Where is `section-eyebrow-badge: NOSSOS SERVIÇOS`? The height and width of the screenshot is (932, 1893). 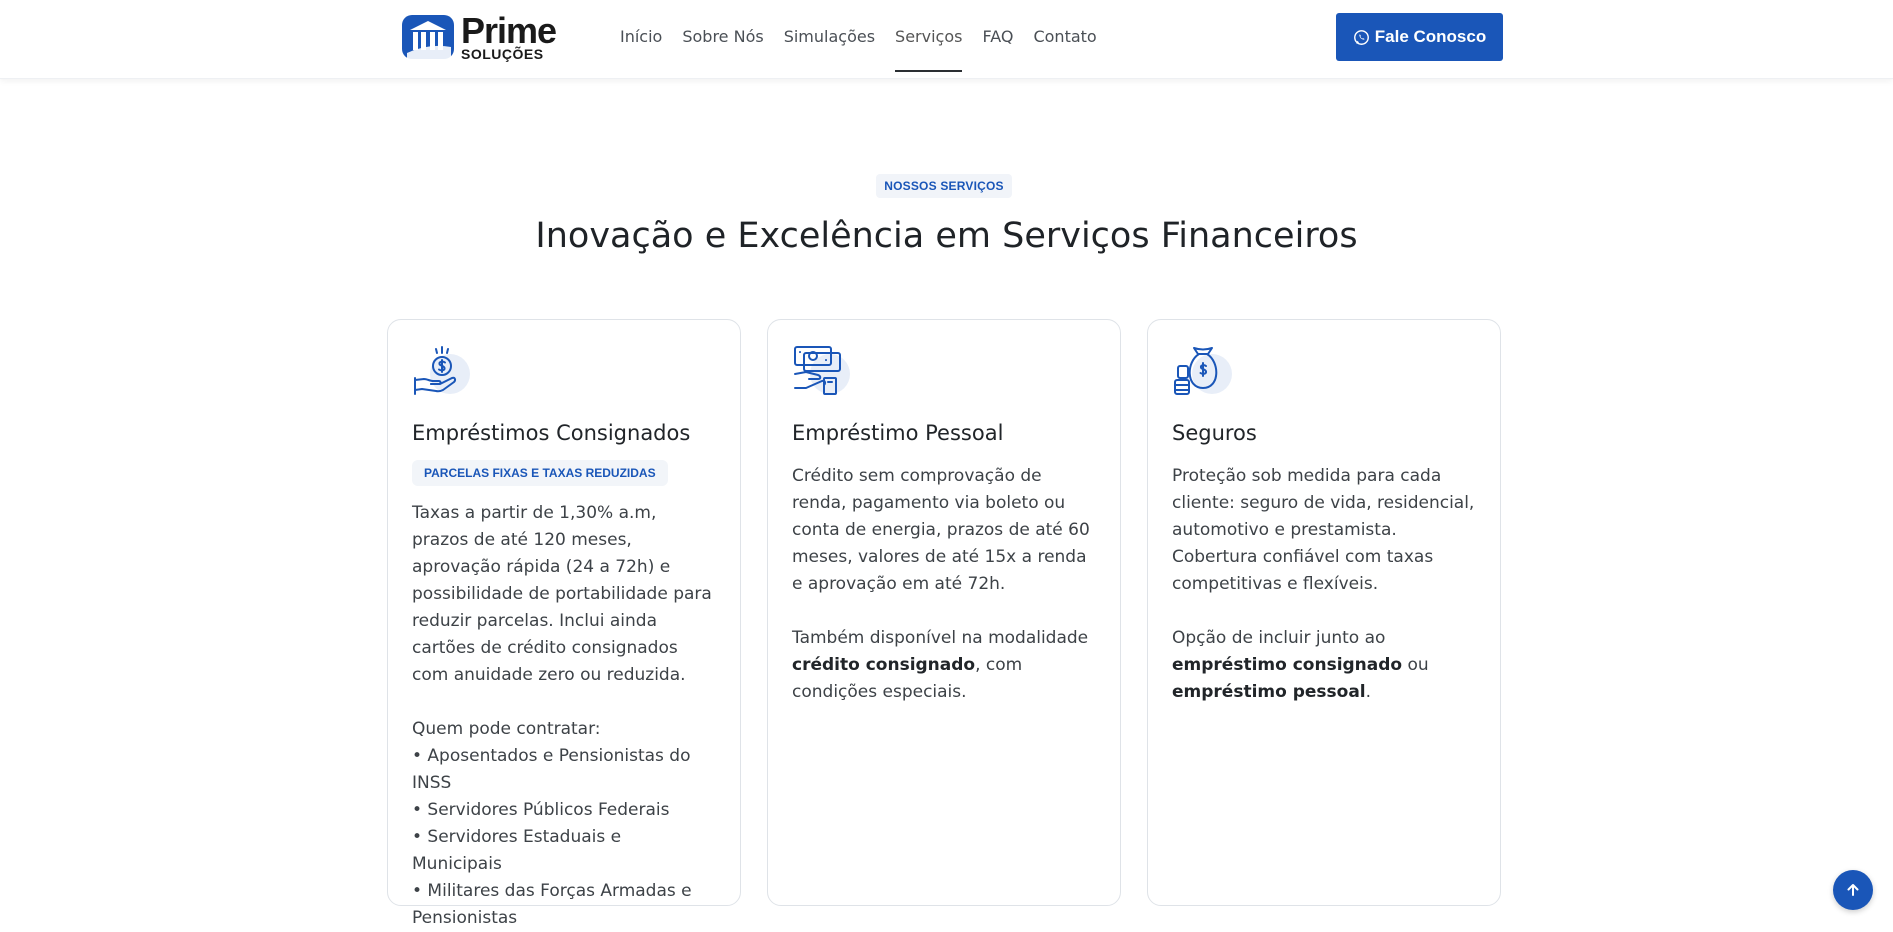 section-eyebrow-badge: NOSSOS SERVIÇOS is located at coordinates (944, 186).